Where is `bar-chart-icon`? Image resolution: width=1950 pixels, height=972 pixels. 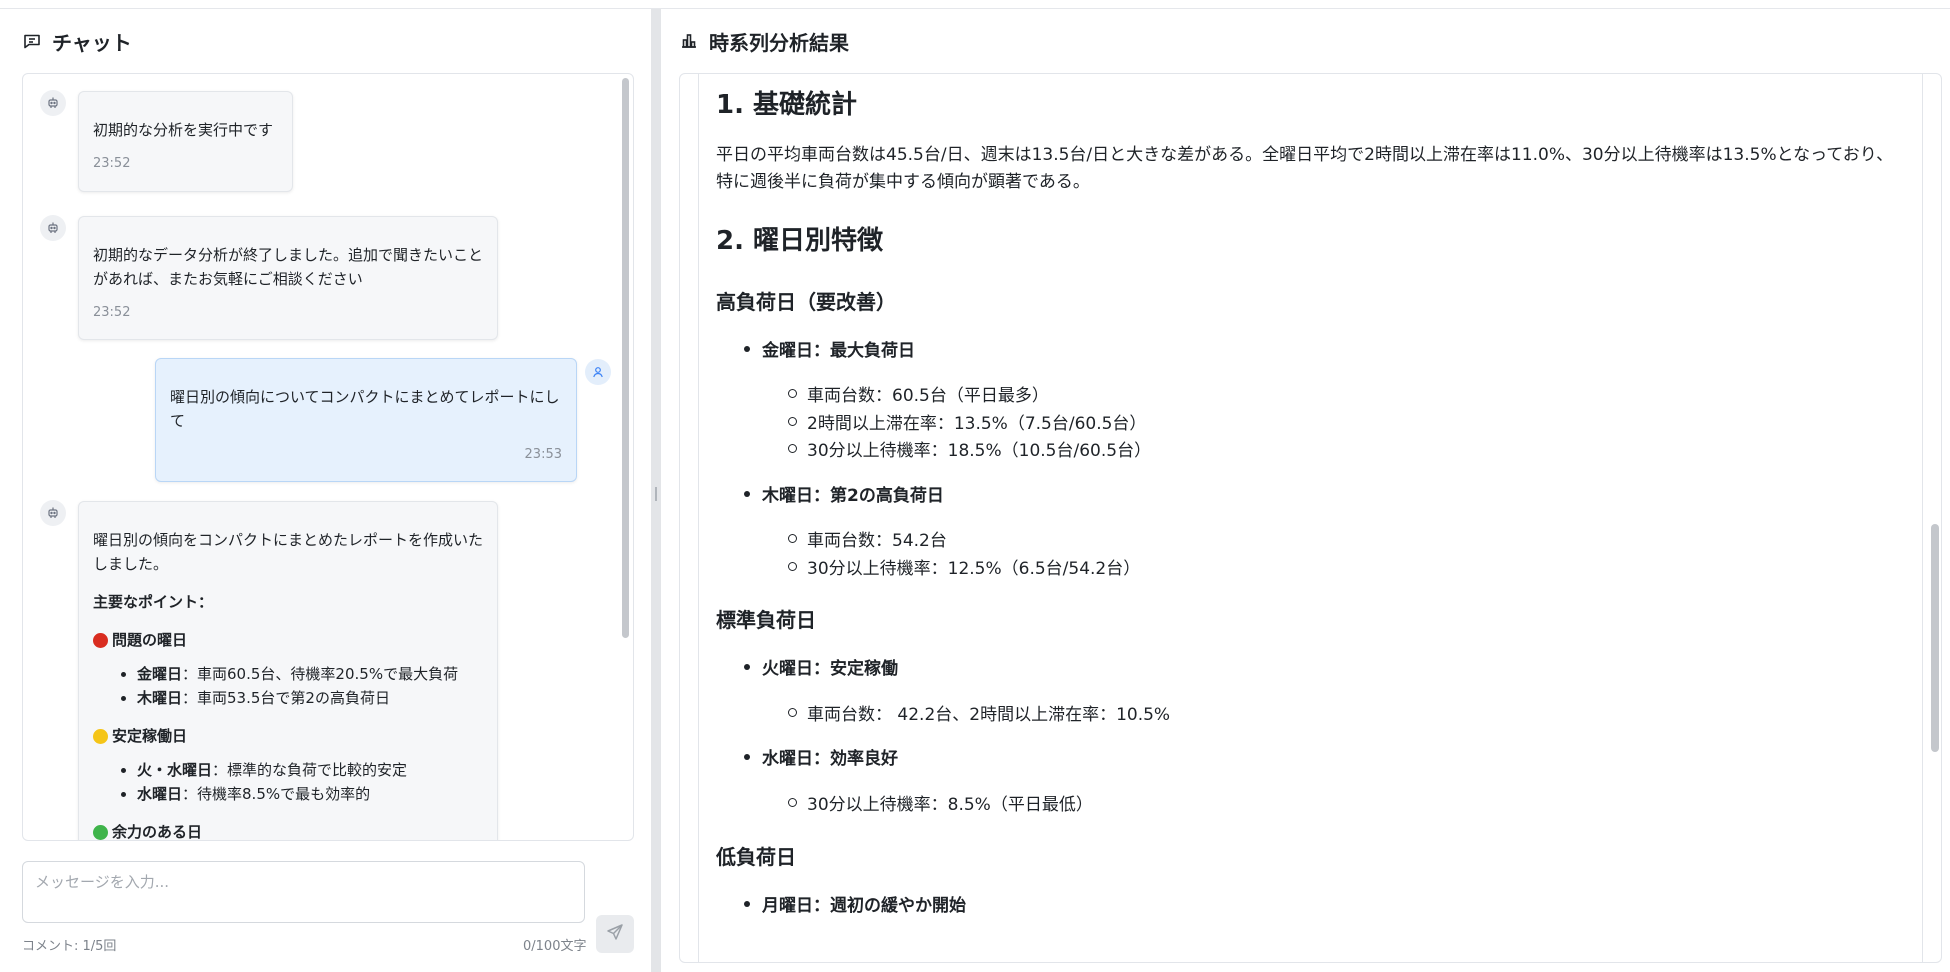
bar-chart-icon is located at coordinates (689, 41).